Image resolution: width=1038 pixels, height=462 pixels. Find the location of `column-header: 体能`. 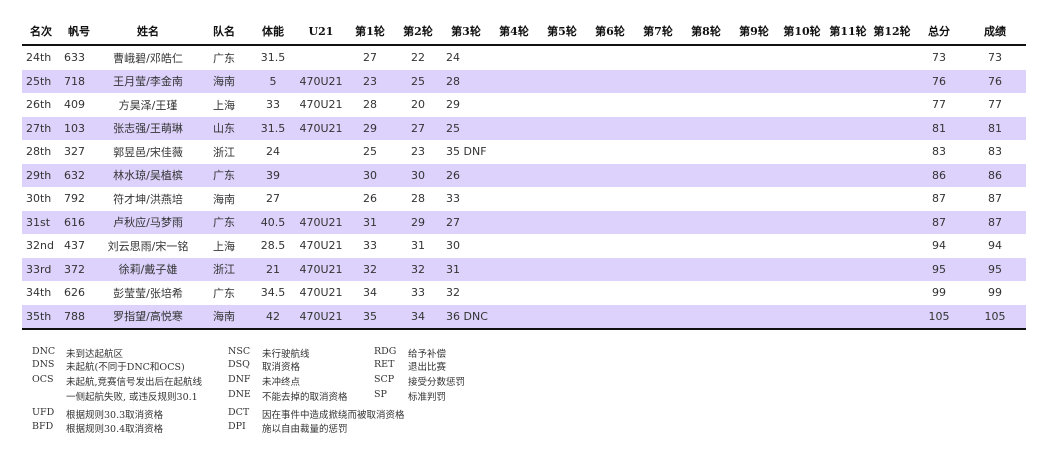

column-header: 体能 is located at coordinates (273, 32).